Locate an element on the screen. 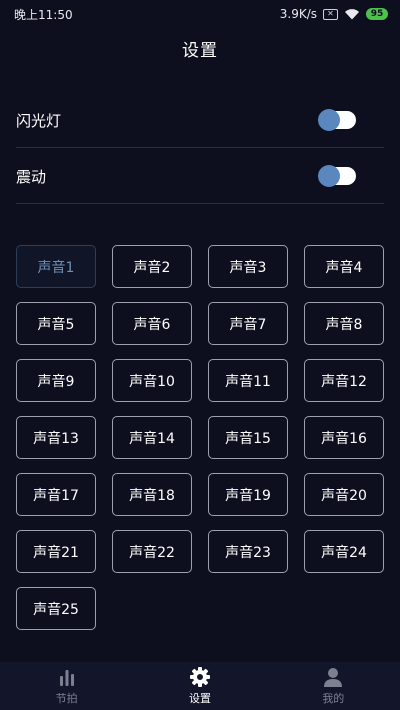  battery-icon: 95 is located at coordinates (377, 14).